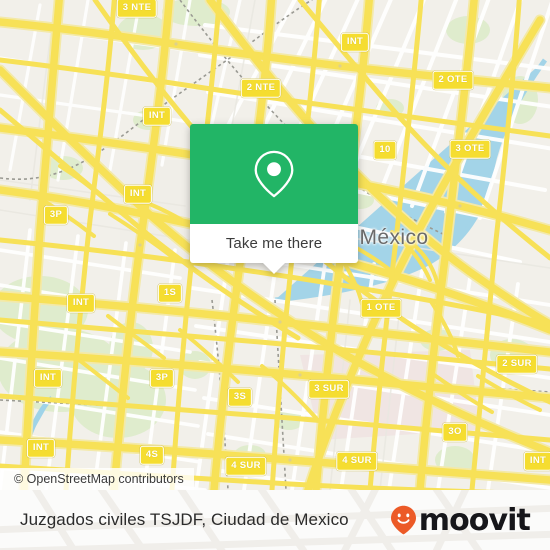 Image resolution: width=550 pixels, height=550 pixels. Describe the element at coordinates (240, 397) in the screenshot. I see `road-shield: 3S` at that location.